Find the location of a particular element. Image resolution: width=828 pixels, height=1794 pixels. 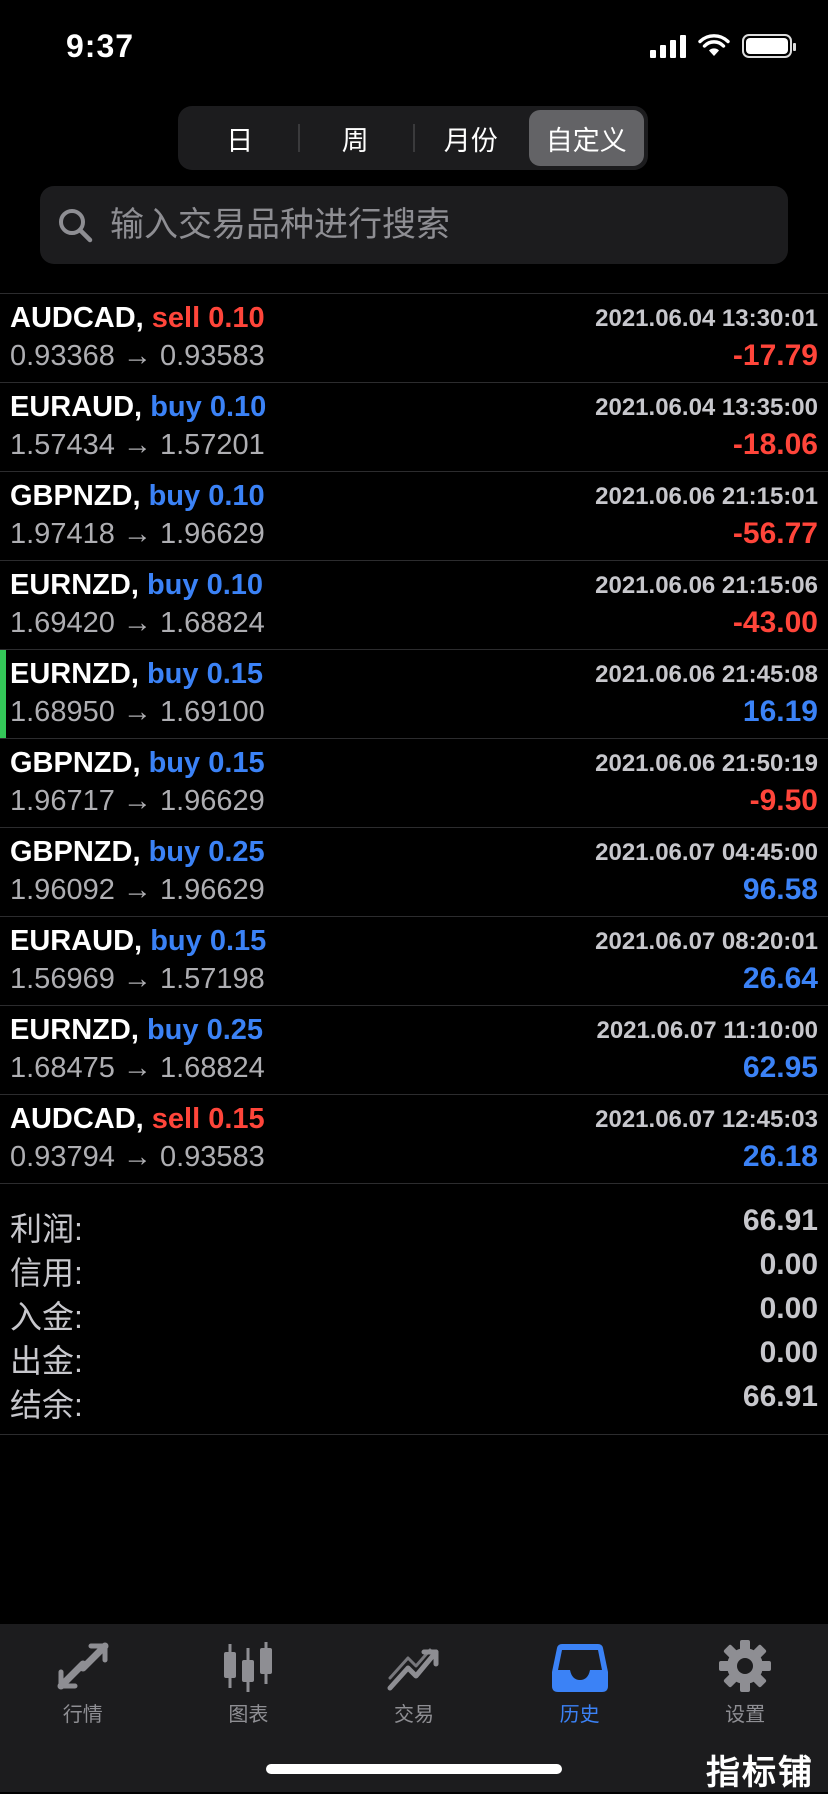

trade-profit: 96.58 is located at coordinates (780, 889).